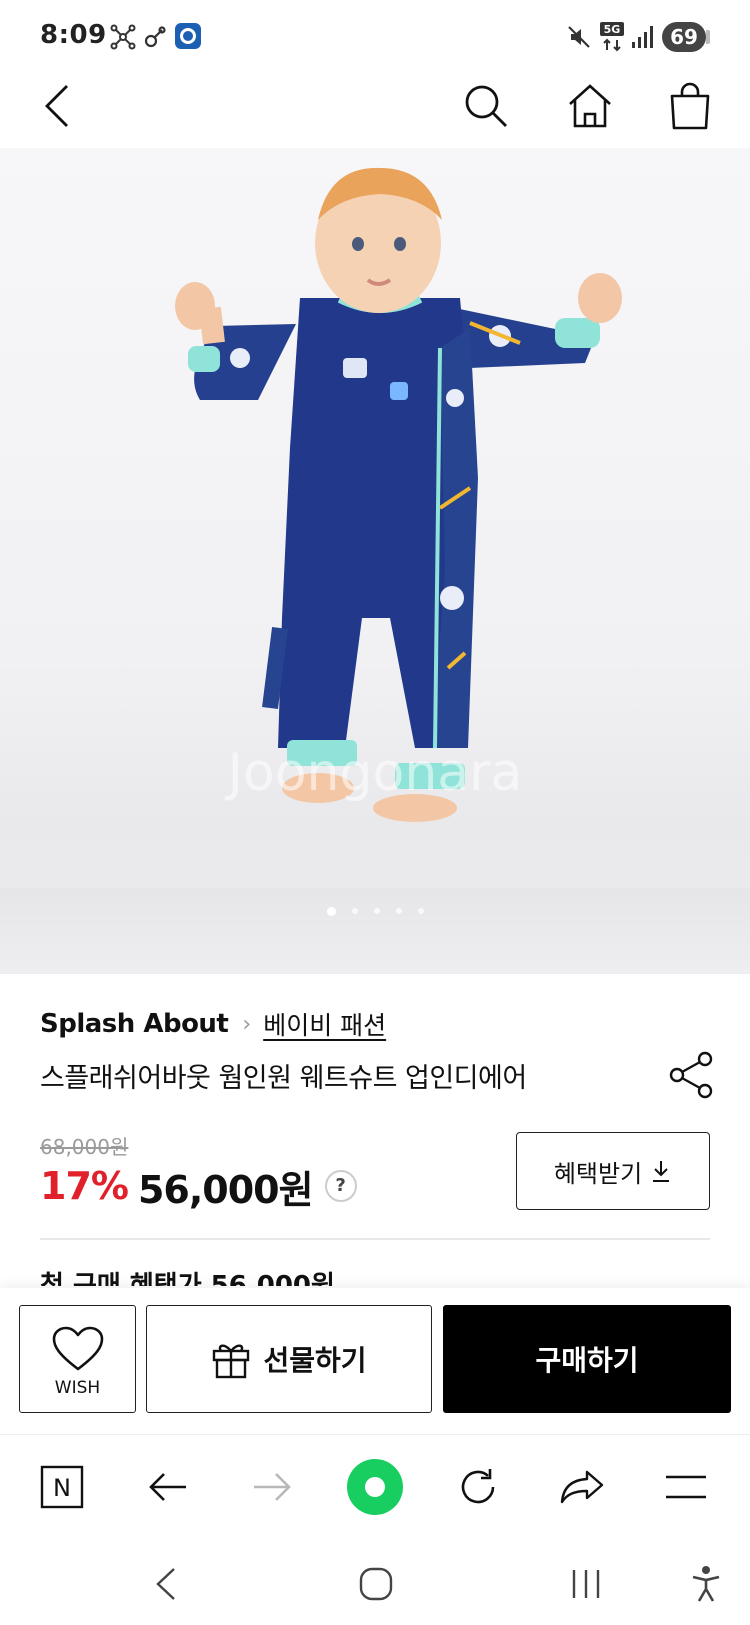  I want to click on menu-icon, so click(686, 1487).